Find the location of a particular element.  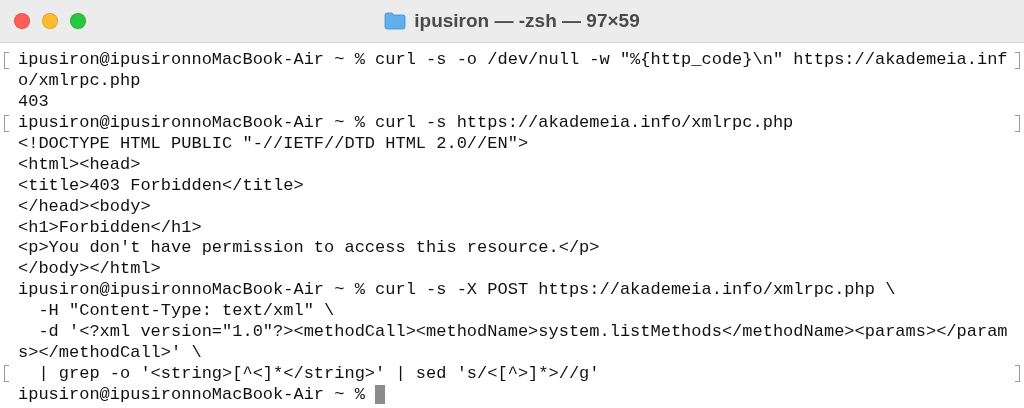

terminal-line: <title>403 Forbidden</title> is located at coordinates (161, 185).